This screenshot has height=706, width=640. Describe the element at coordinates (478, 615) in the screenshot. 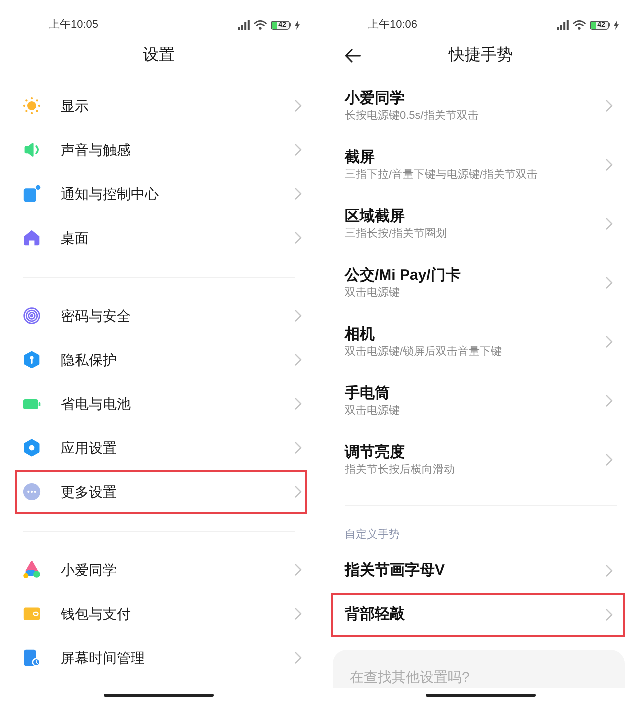

I see `gesture-item: 背部轻敲` at that location.